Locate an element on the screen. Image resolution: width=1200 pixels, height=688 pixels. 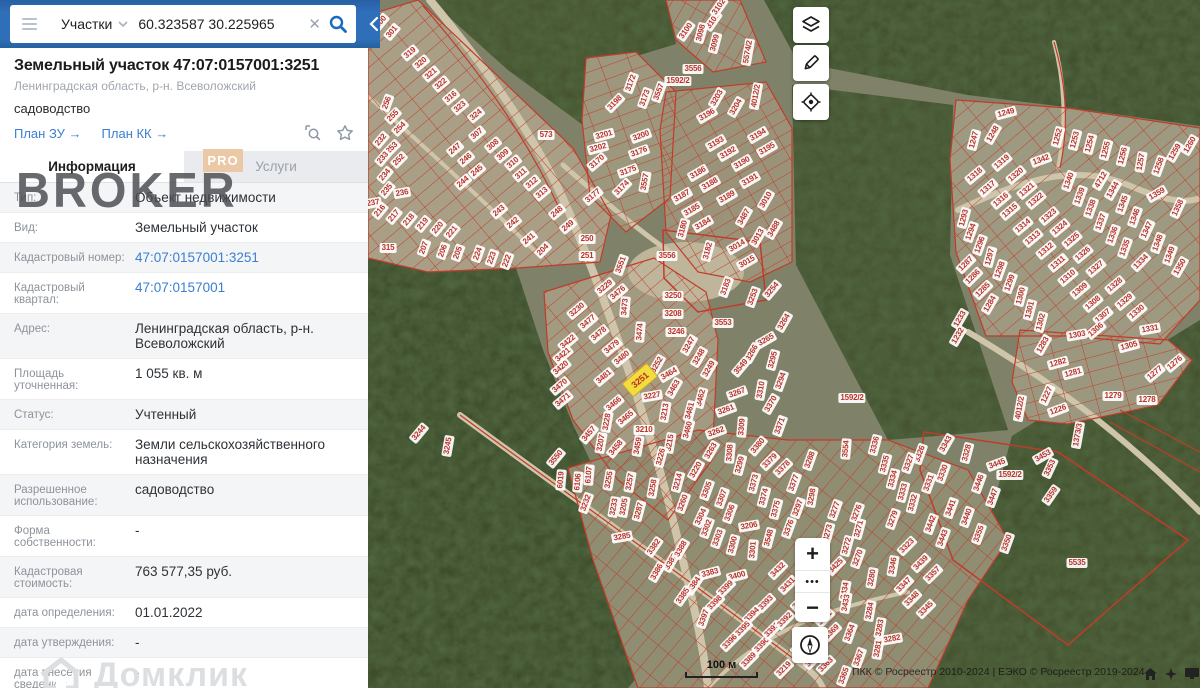
parcel-label: 3190 is located at coordinates (742, 163).